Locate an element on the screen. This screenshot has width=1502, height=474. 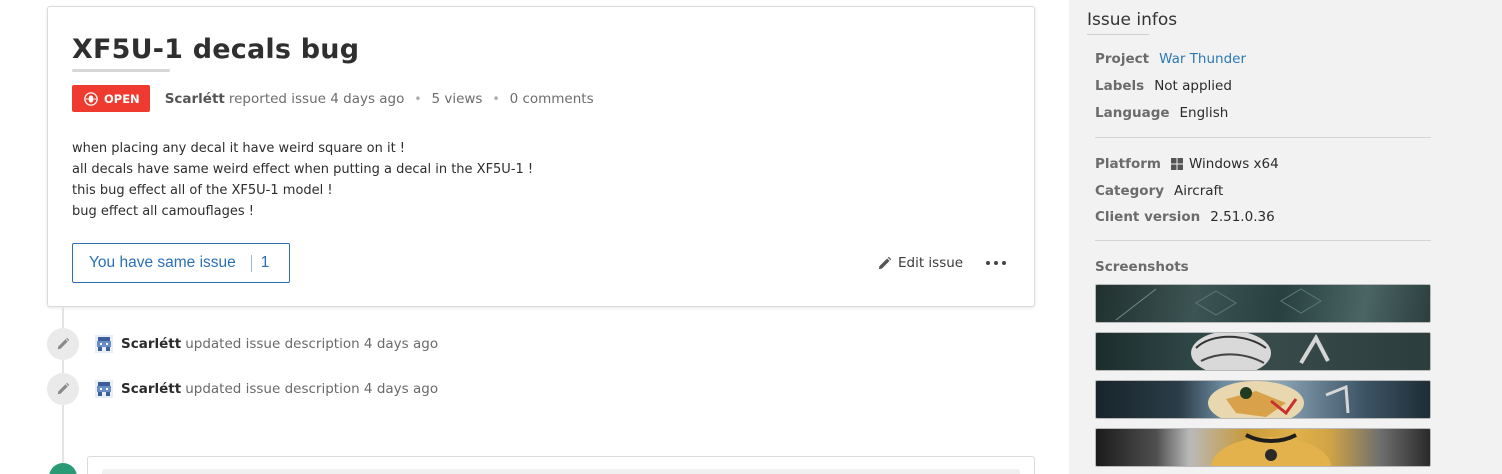
windows-icon is located at coordinates (1176, 164).